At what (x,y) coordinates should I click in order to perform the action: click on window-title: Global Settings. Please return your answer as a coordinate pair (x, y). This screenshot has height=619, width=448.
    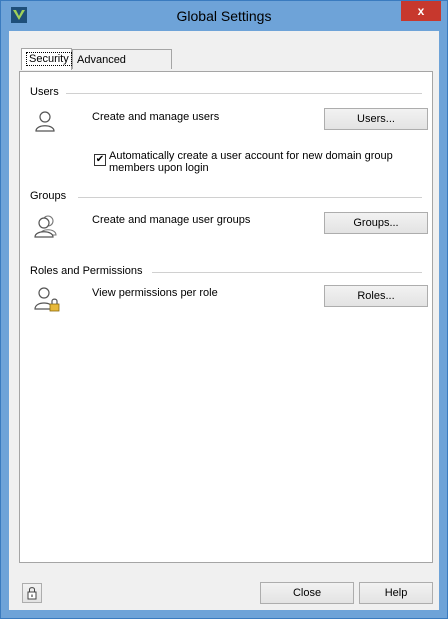
    Looking at the image, I should click on (224, 16).